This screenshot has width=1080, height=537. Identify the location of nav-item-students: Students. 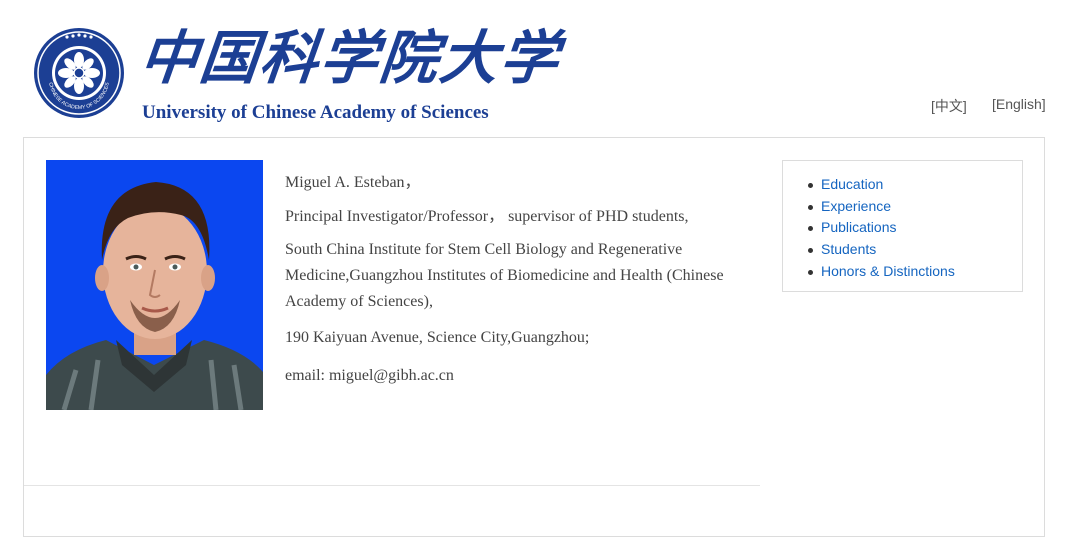
(915, 250).